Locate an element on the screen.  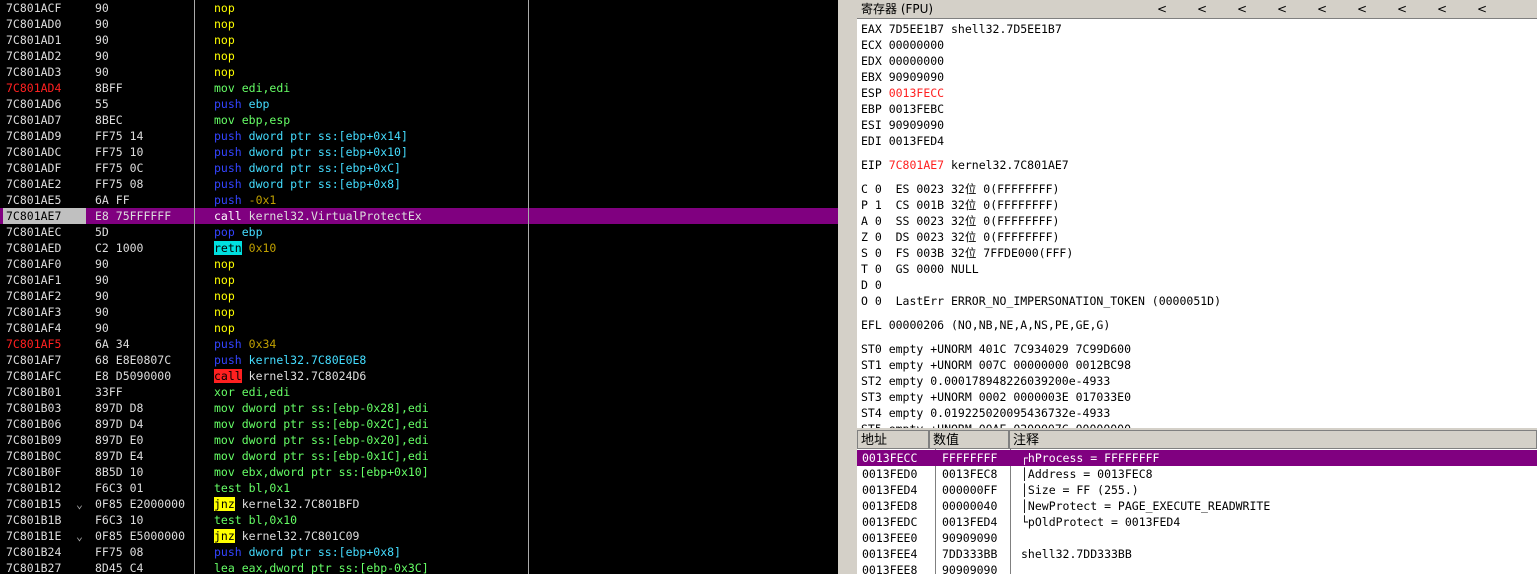
stack-row: 0013FED4 000000FF │Size = FF (255.) is located at coordinates (1197, 490).